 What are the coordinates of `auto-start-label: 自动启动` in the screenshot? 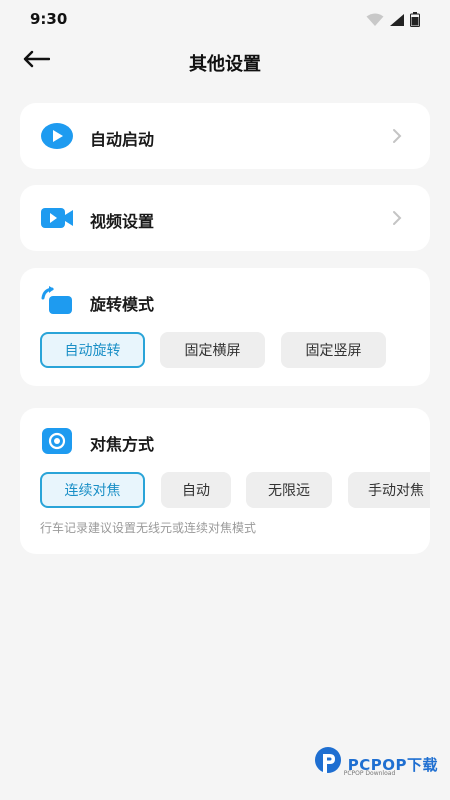 It's located at (122, 139).